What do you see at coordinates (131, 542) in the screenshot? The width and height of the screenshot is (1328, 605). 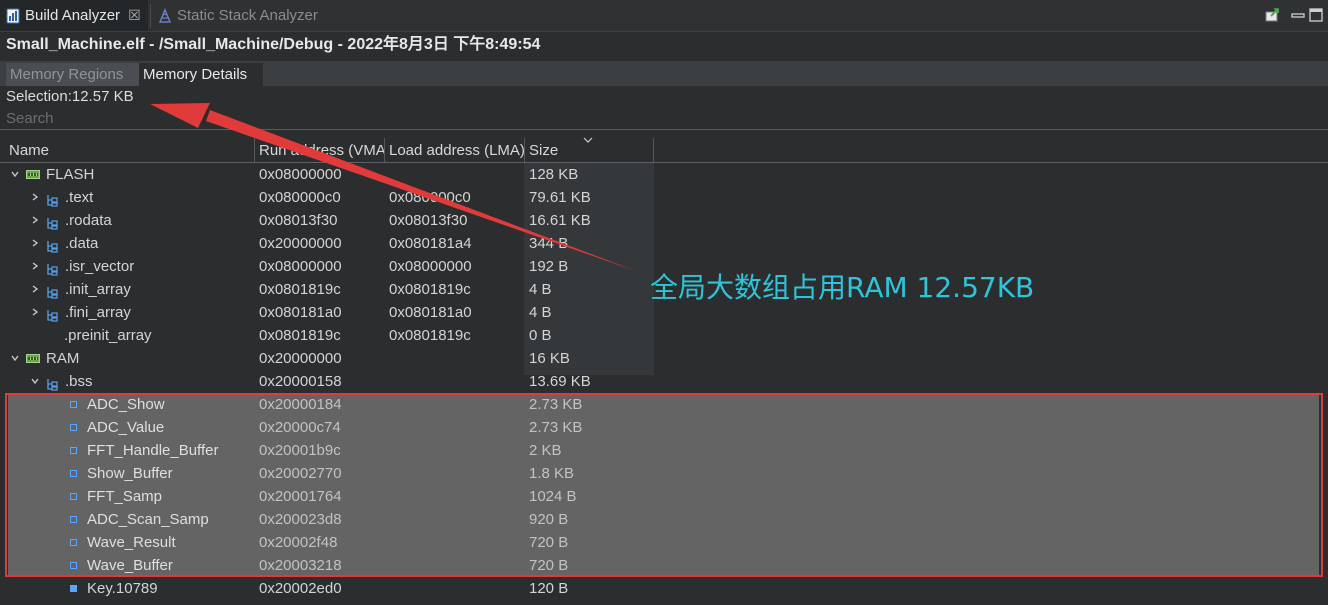 I see `row-name: Wave_Result` at bounding box center [131, 542].